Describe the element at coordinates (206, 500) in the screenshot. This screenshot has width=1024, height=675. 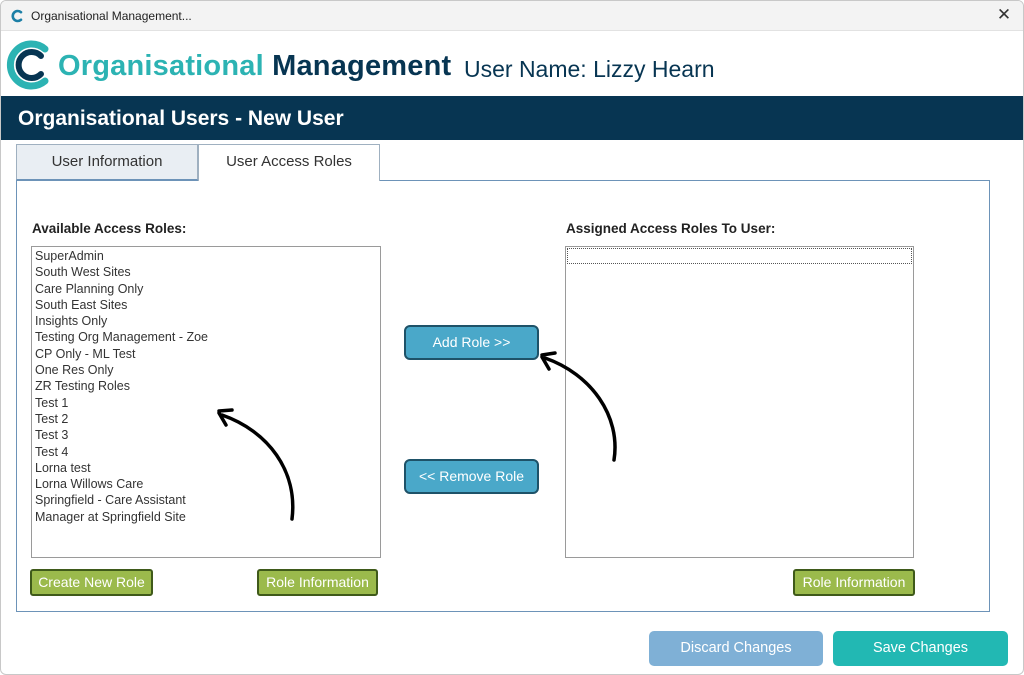
I see `list-item: Springfield - Care Assistant` at that location.